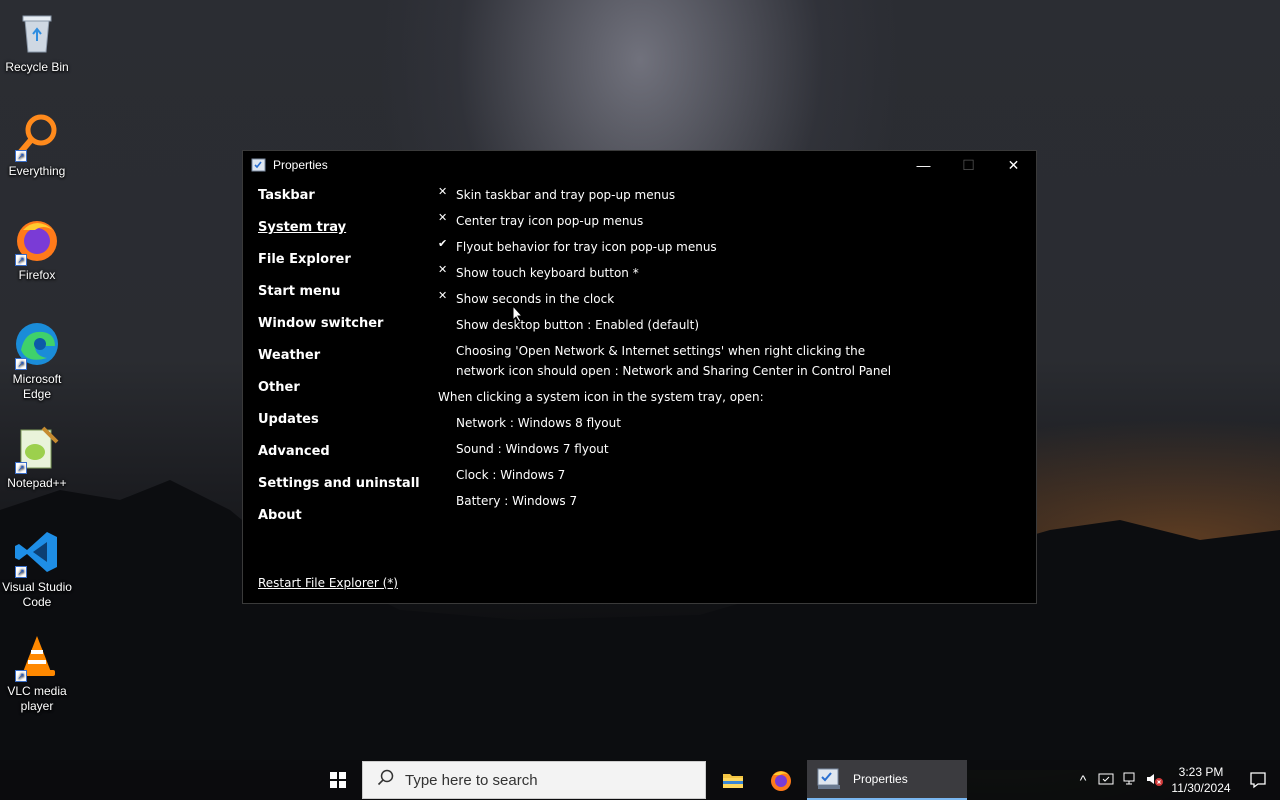 Image resolution: width=1280 pixels, height=800 pixels. Describe the element at coordinates (1013, 165) in the screenshot. I see `close-button: ✕` at that location.